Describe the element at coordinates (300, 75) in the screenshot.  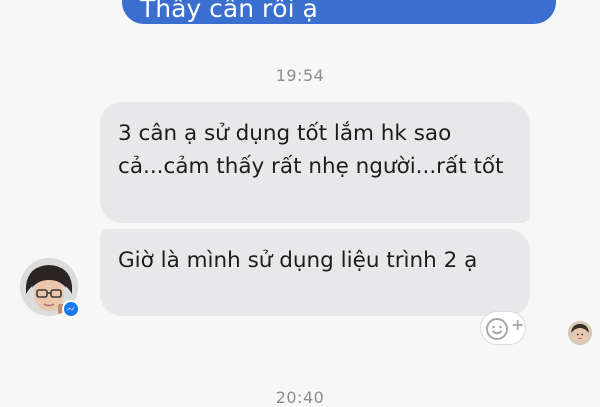
I see `timestamp: 19:54` at that location.